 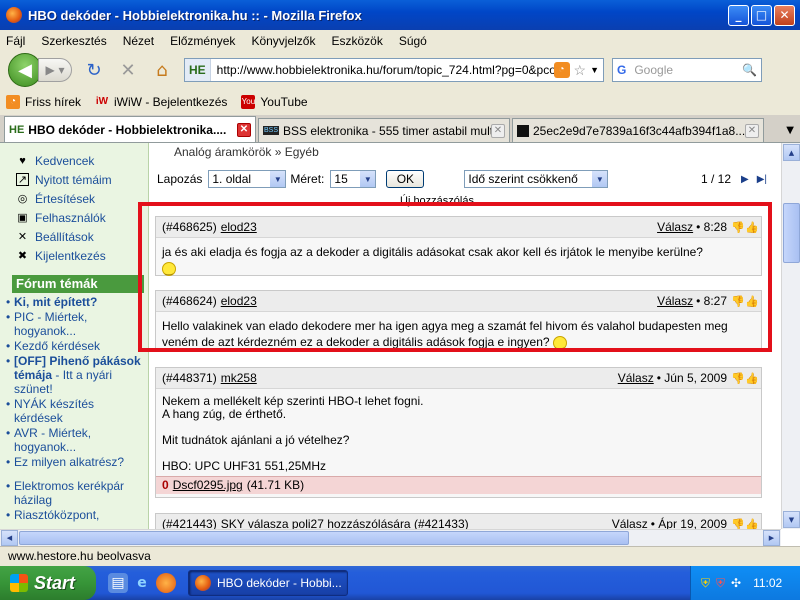 I want to click on next-page-icon: ▶, so click(x=745, y=179).